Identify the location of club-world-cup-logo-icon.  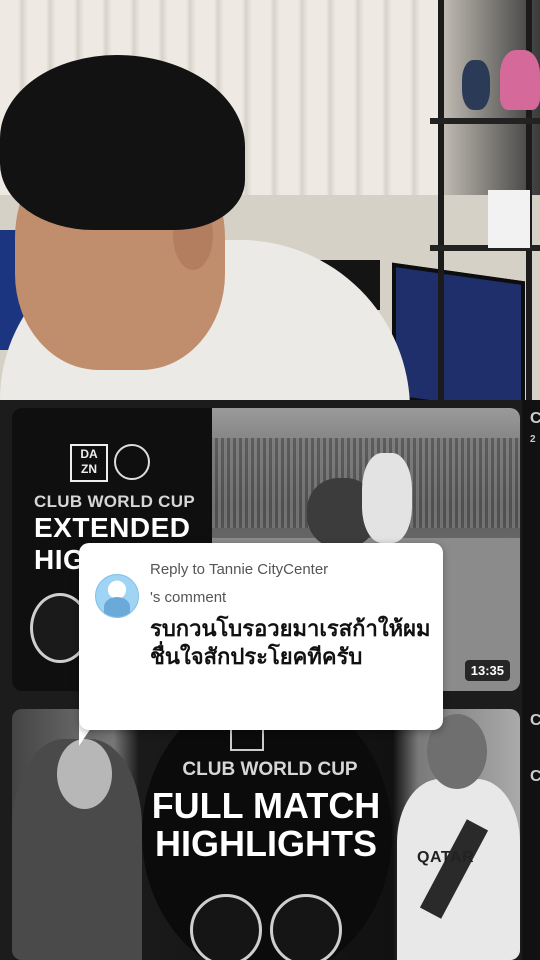
(132, 462).